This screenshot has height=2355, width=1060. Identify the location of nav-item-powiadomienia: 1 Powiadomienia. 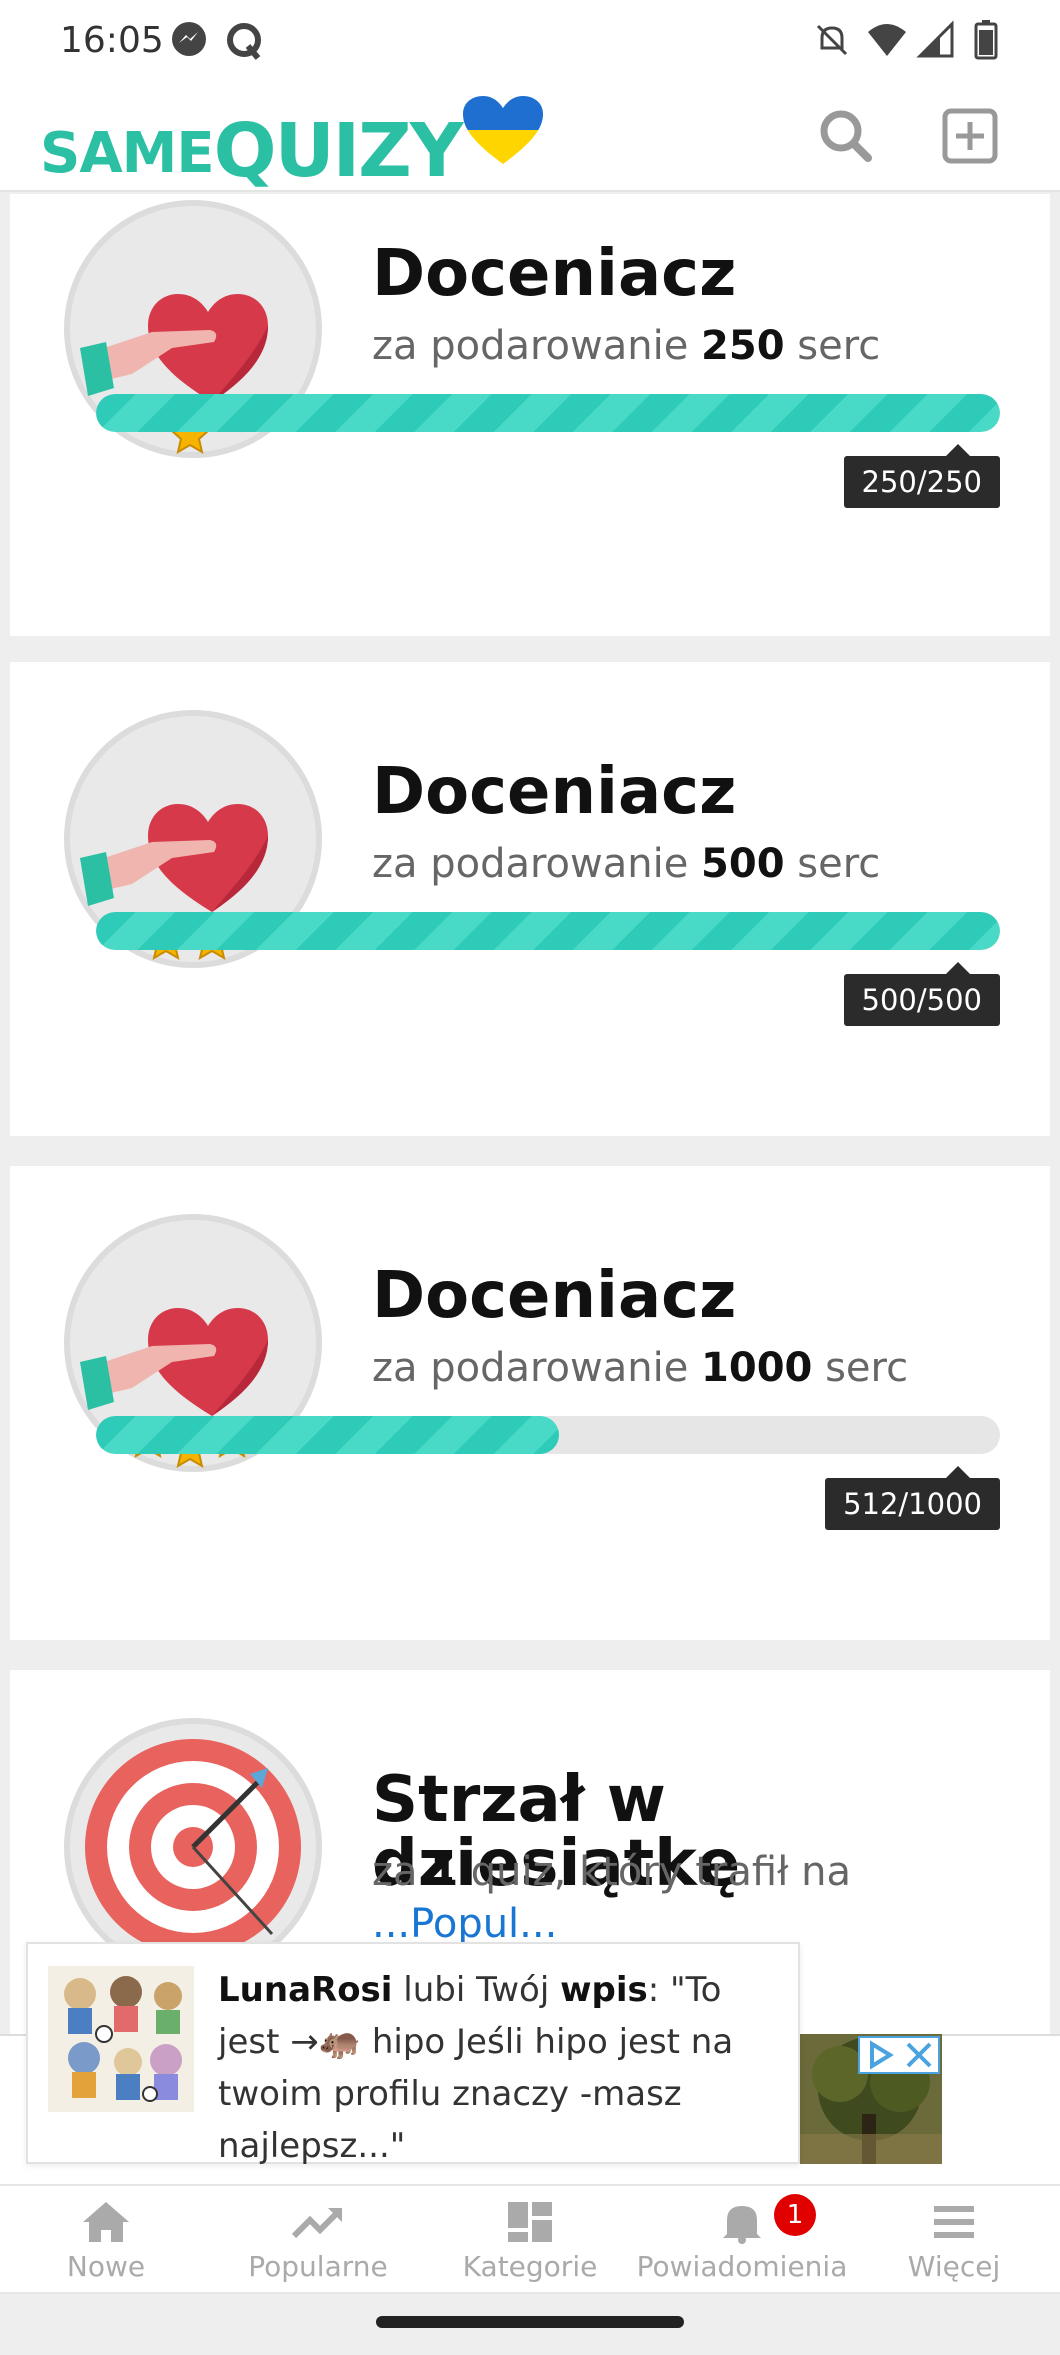
(742, 2239).